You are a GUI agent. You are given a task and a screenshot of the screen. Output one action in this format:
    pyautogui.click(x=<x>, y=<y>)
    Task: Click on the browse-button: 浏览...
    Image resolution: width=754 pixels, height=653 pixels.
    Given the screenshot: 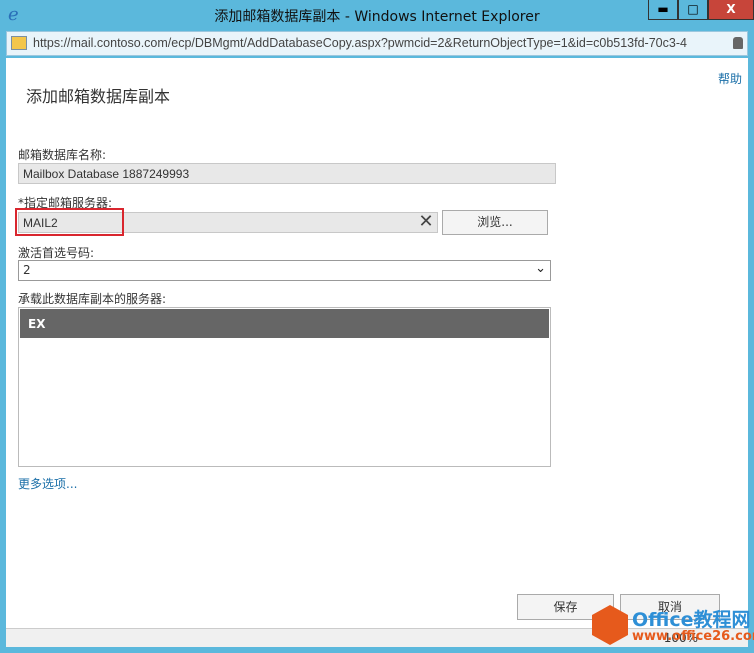 What is the action you would take?
    pyautogui.click(x=495, y=222)
    